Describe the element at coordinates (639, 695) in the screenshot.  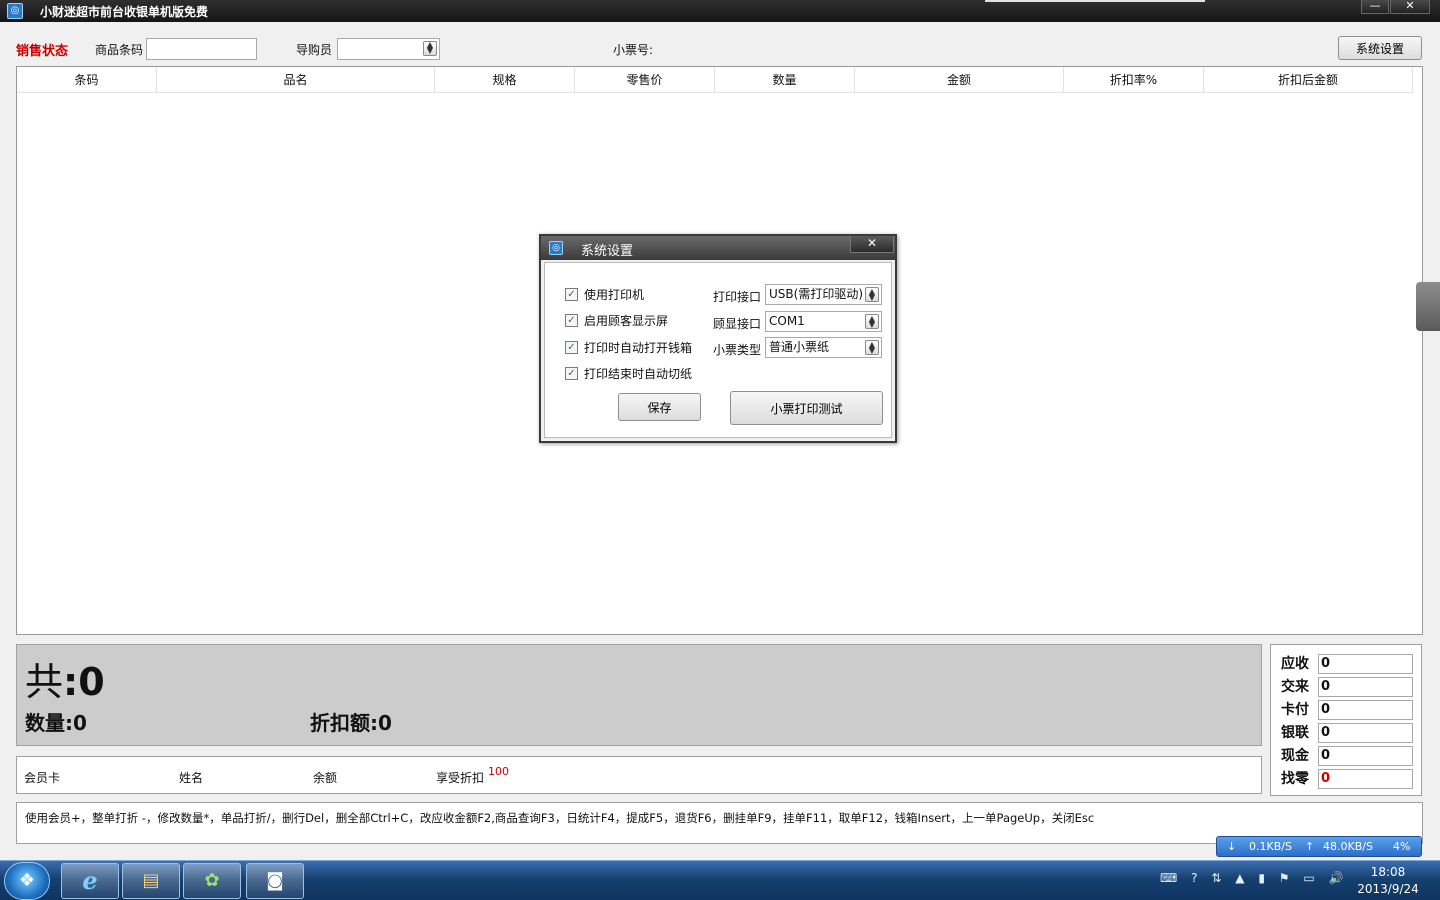
I see `summary-panel: 共:0 数量:0 折扣额:0` at that location.